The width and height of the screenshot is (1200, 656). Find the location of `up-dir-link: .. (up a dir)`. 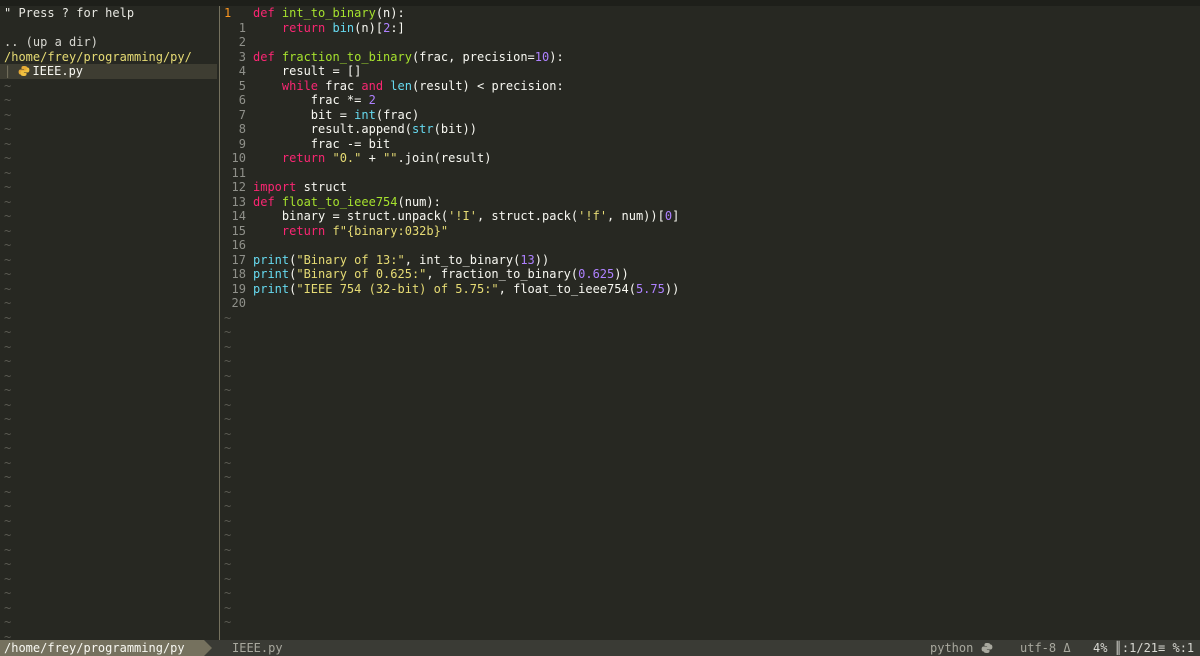

up-dir-link: .. (up a dir) is located at coordinates (108, 42).